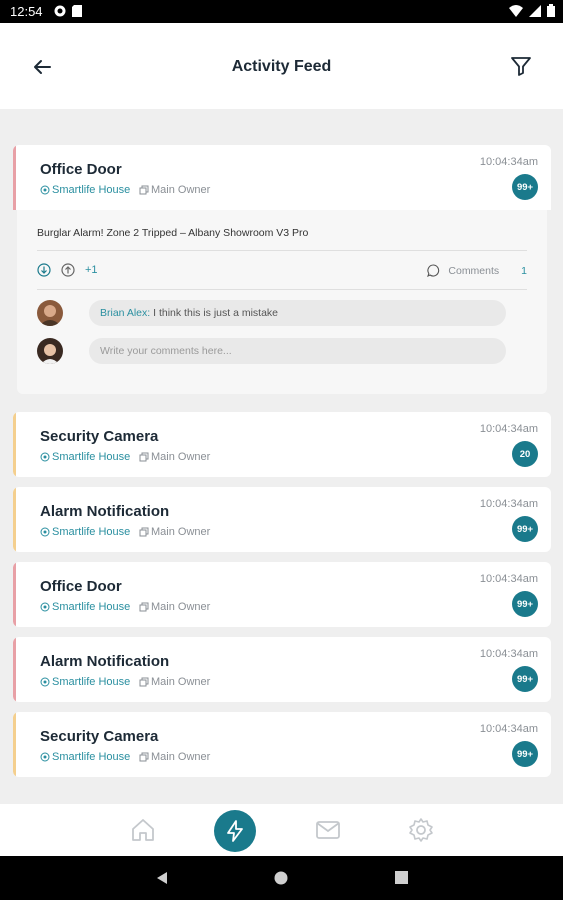 Image resolution: width=563 pixels, height=900 pixels. I want to click on system-home-icon, so click(281, 878).